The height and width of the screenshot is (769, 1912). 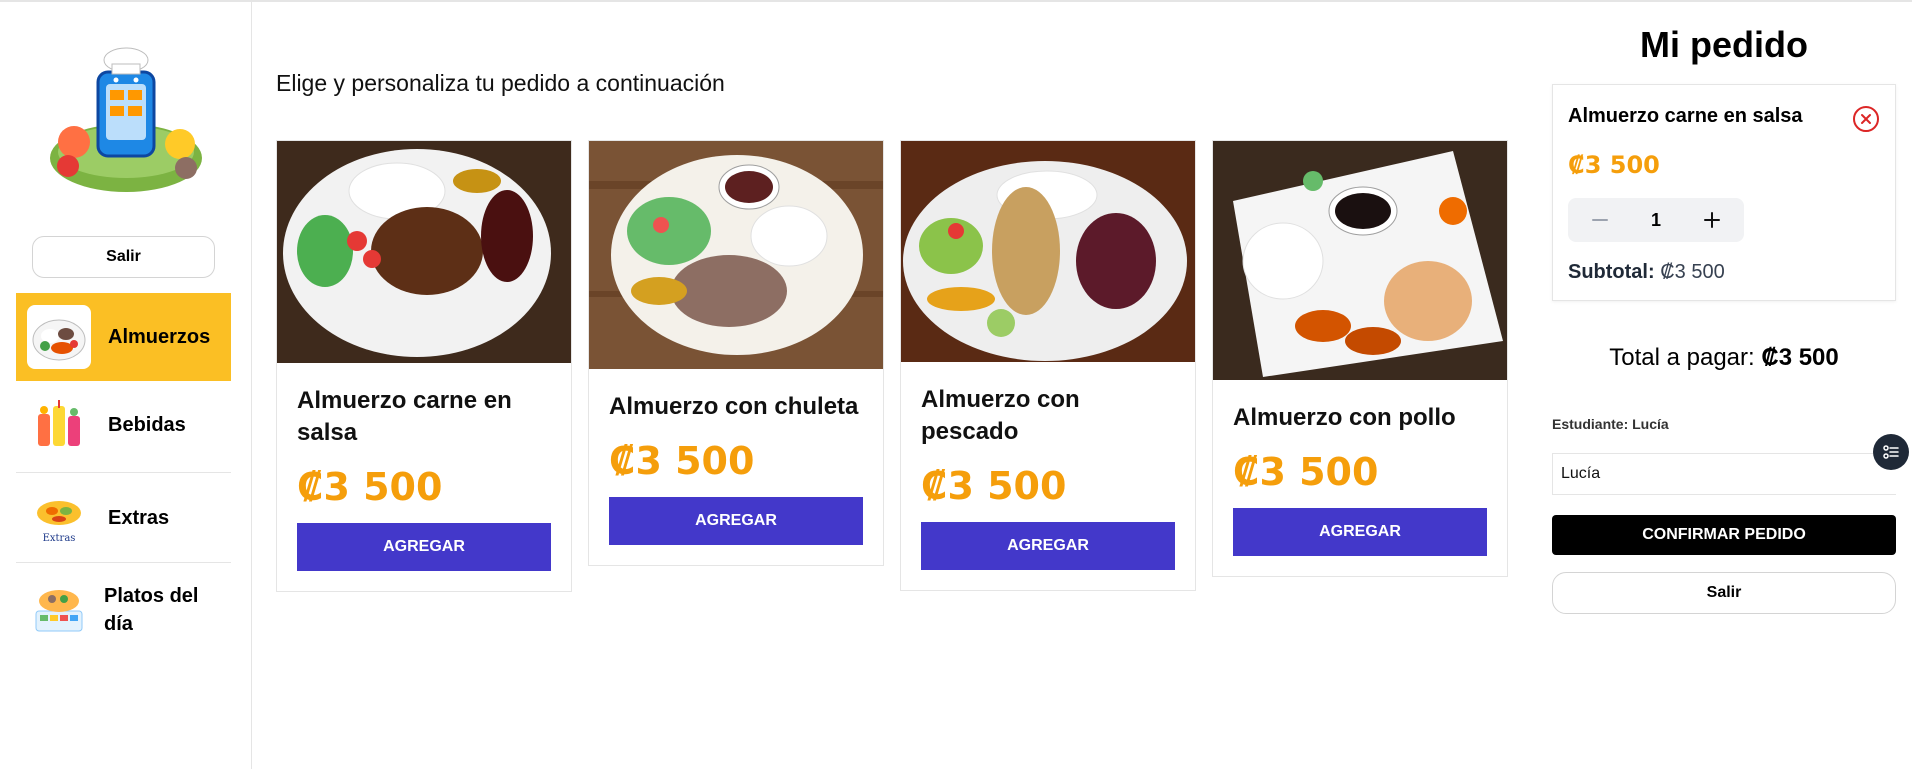 What do you see at coordinates (147, 425) in the screenshot?
I see `category-label: Bebidas` at bounding box center [147, 425].